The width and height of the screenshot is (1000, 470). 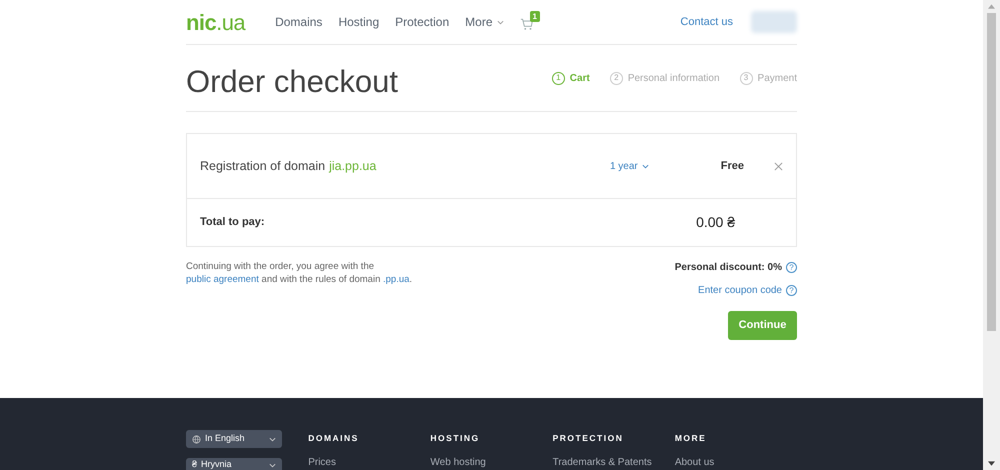 What do you see at coordinates (691, 438) in the screenshot?
I see `footer-heading: MORE` at bounding box center [691, 438].